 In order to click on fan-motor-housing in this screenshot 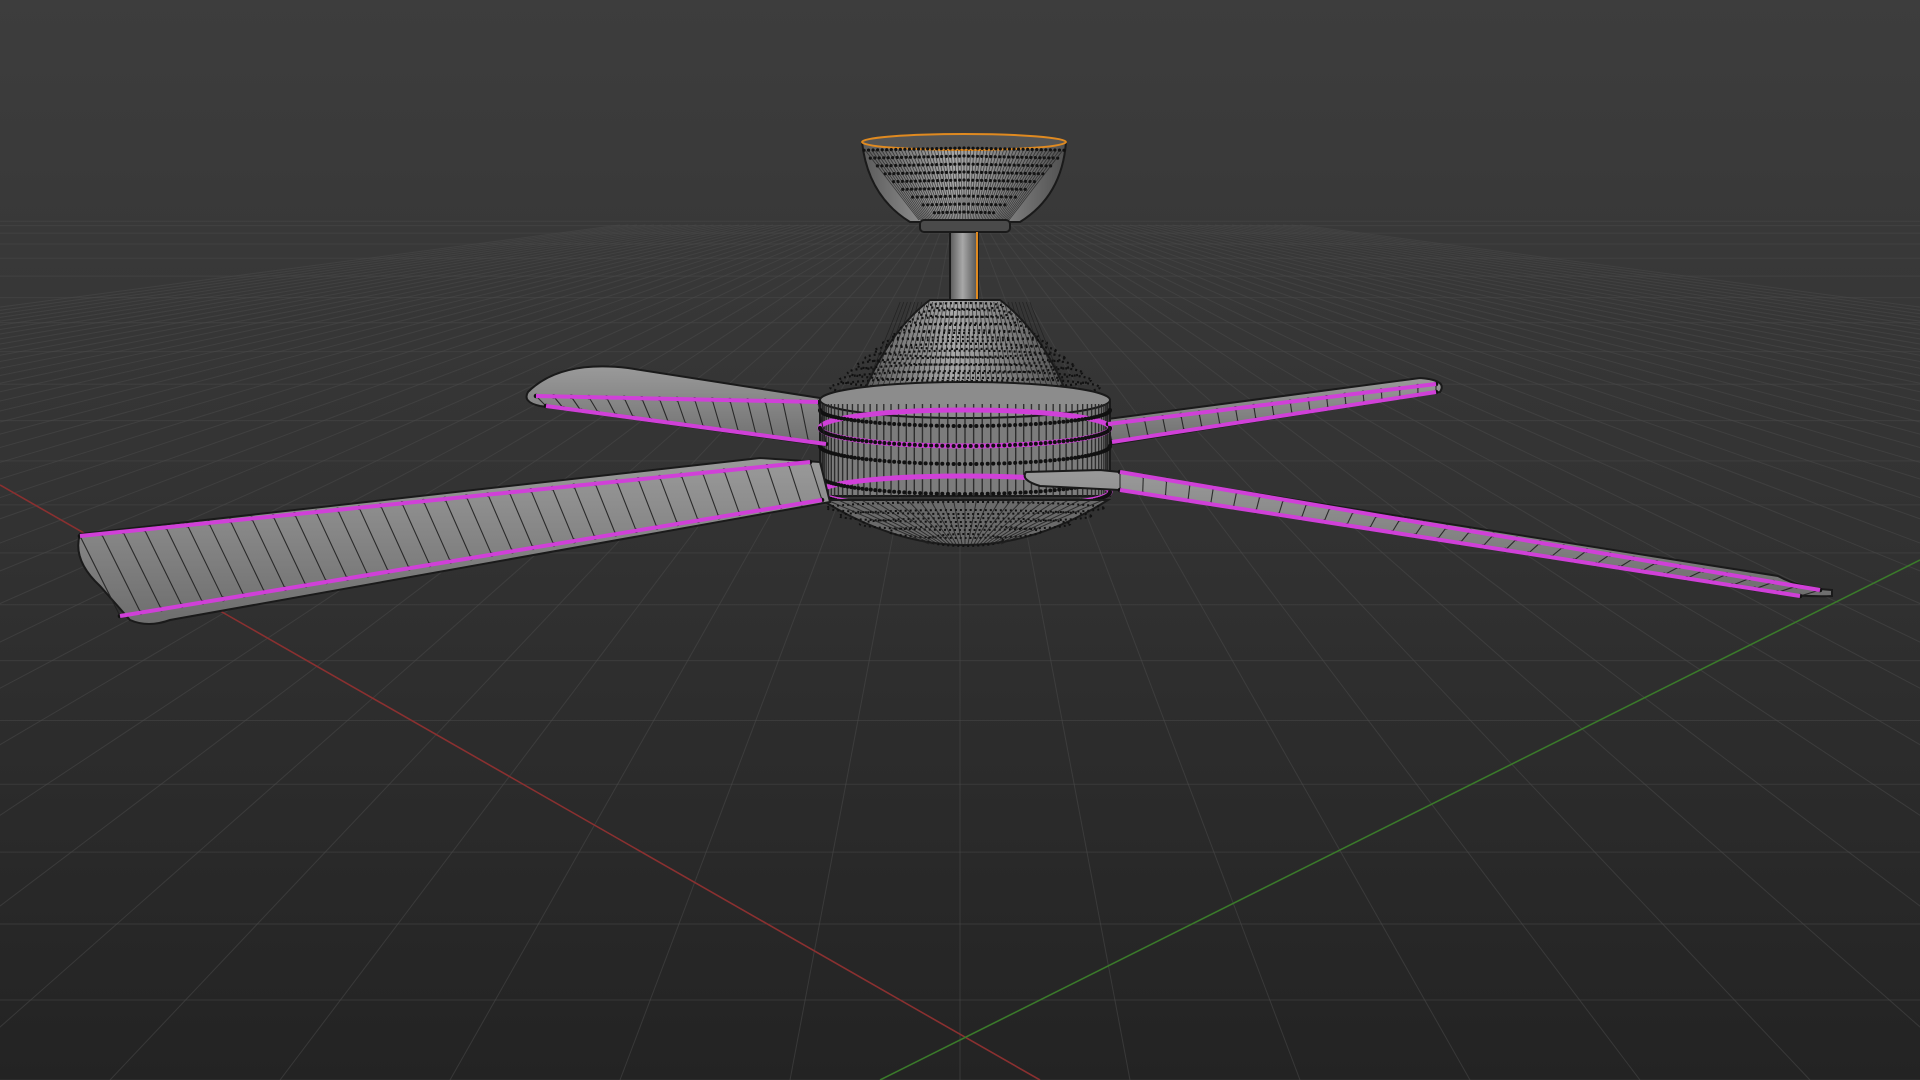, I will do `click(965, 446)`.